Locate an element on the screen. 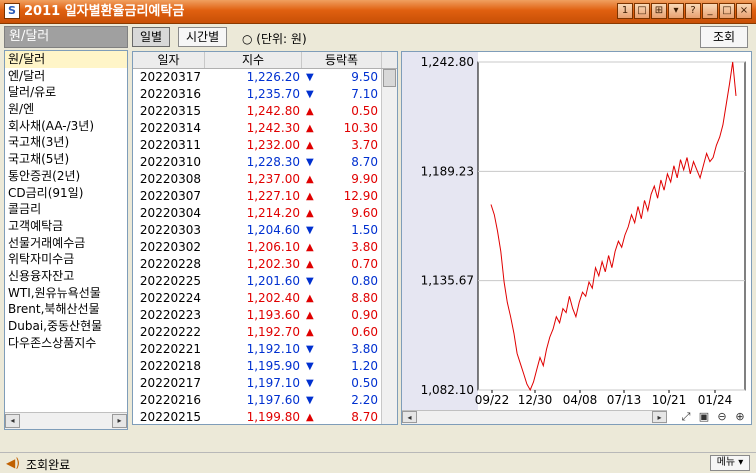 This screenshot has height=473, width=756. cell-change: ▼ 1.50 is located at coordinates (342, 230).